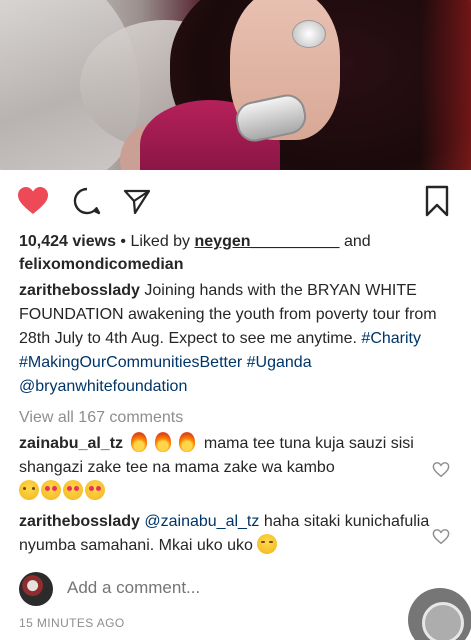 Image resolution: width=471 pixels, height=640 pixels. I want to click on like-button, so click(33, 201).